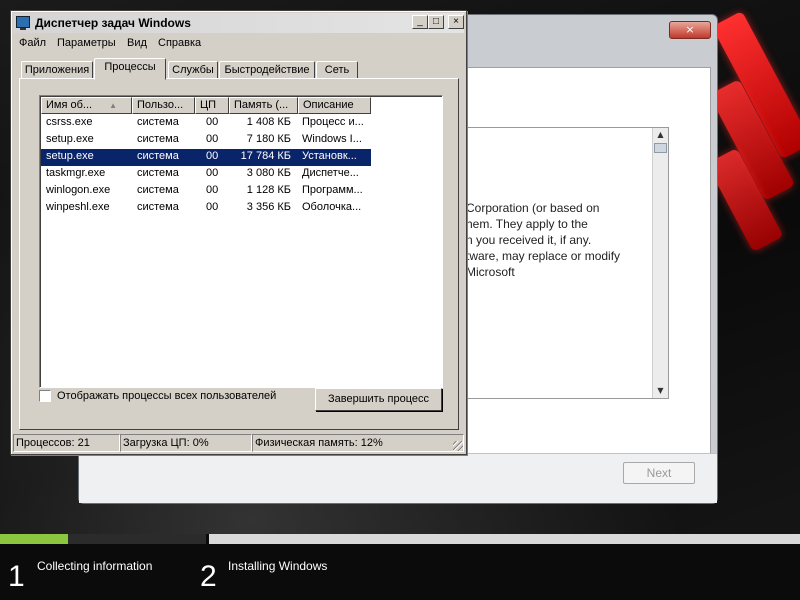 Image resolution: width=800 pixels, height=600 pixels. Describe the element at coordinates (420, 22) in the screenshot. I see `minimize-button: _` at that location.